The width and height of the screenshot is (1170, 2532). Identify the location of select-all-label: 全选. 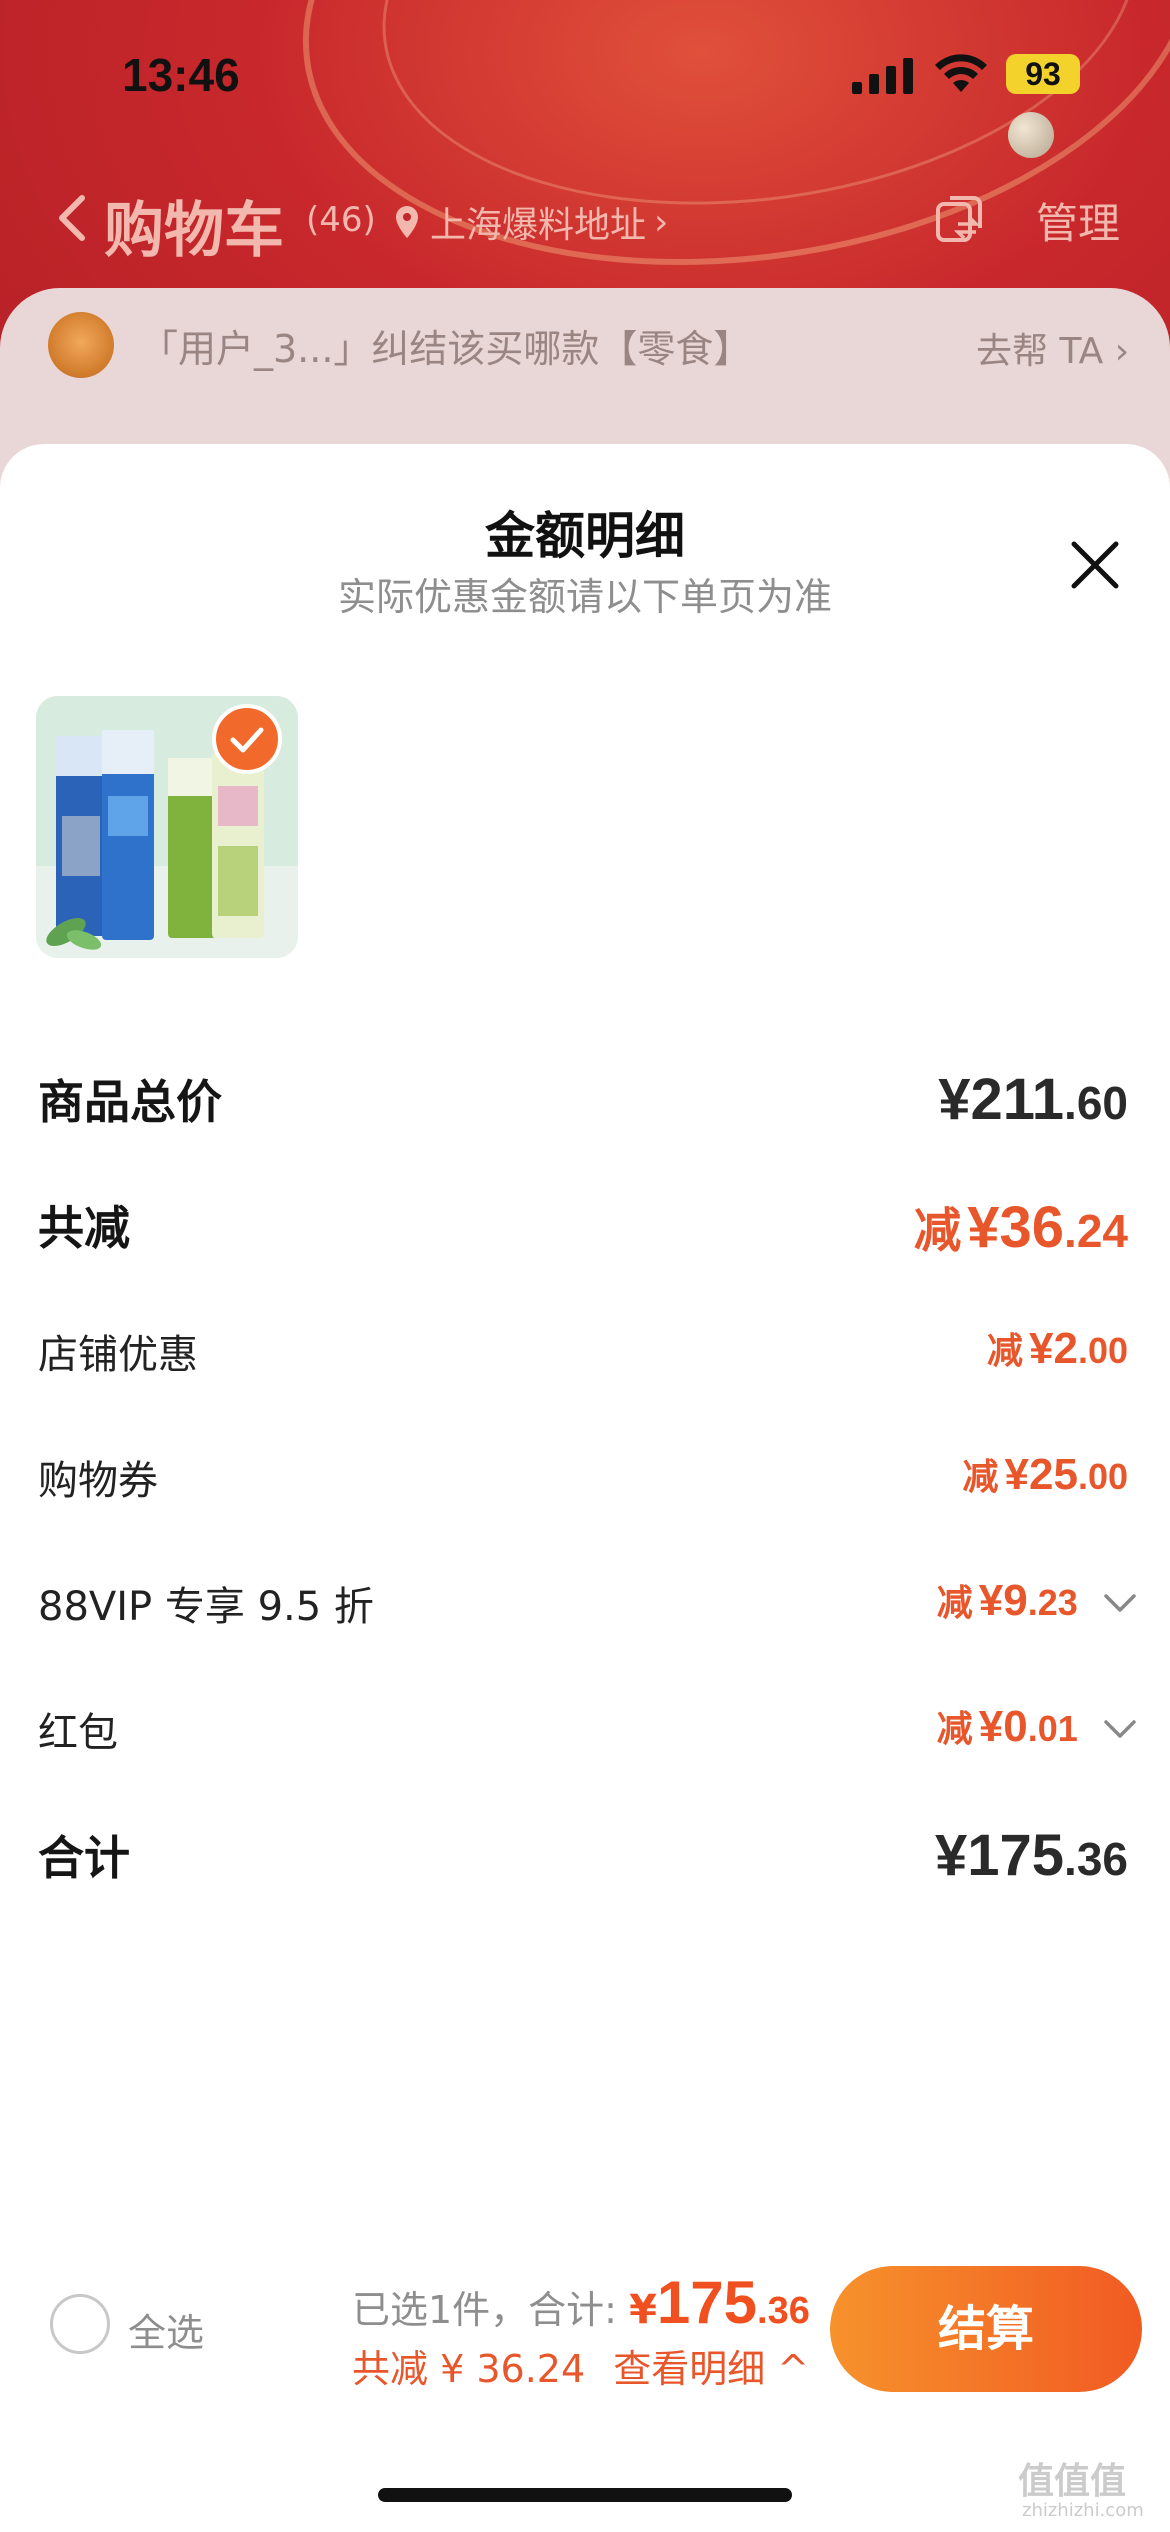
(166, 2329).